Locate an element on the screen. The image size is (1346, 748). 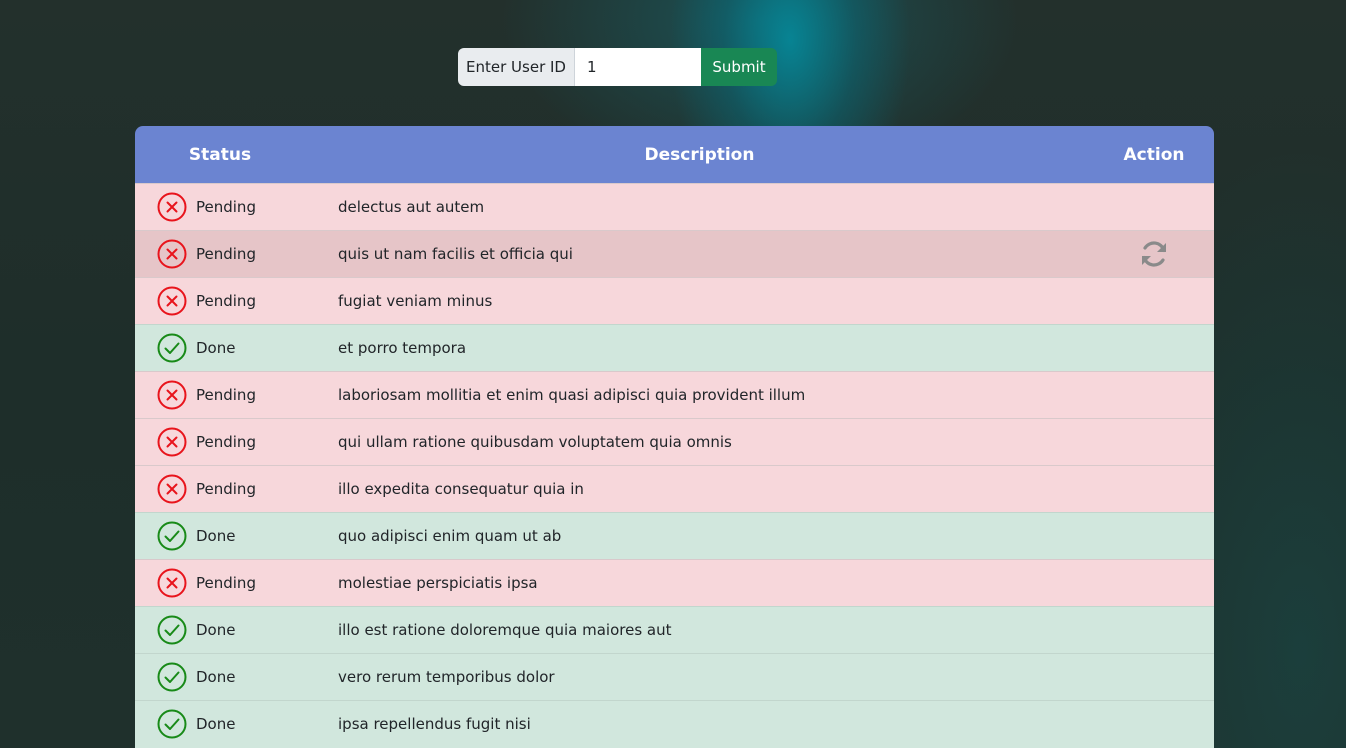
description-cell: vero rerum temporibus dolor is located at coordinates (699, 677).